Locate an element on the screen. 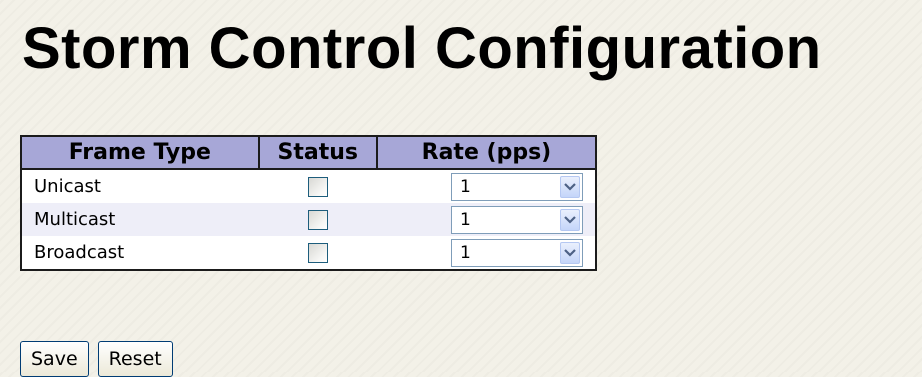  status-checkbox-broadcast is located at coordinates (317, 253).